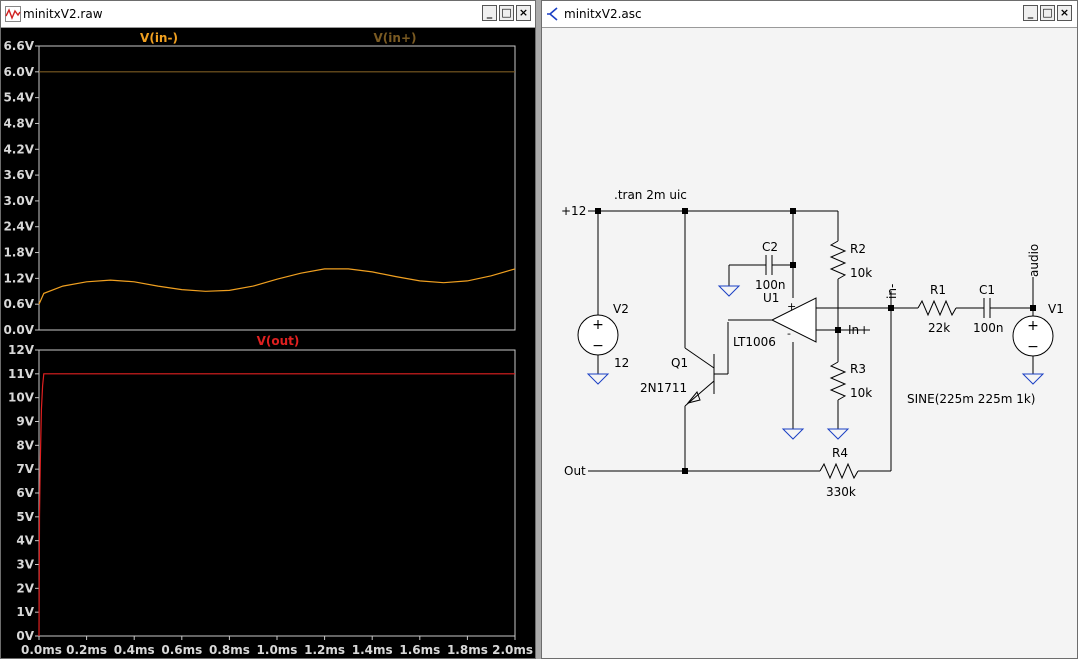 Image resolution: width=1078 pixels, height=659 pixels. What do you see at coordinates (937, 309) in the screenshot?
I see `r1-resistor: R1 22k` at bounding box center [937, 309].